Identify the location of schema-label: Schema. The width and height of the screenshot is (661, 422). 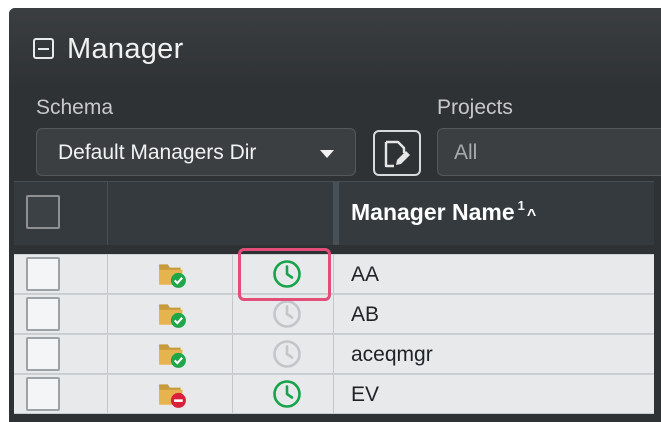
(75, 107).